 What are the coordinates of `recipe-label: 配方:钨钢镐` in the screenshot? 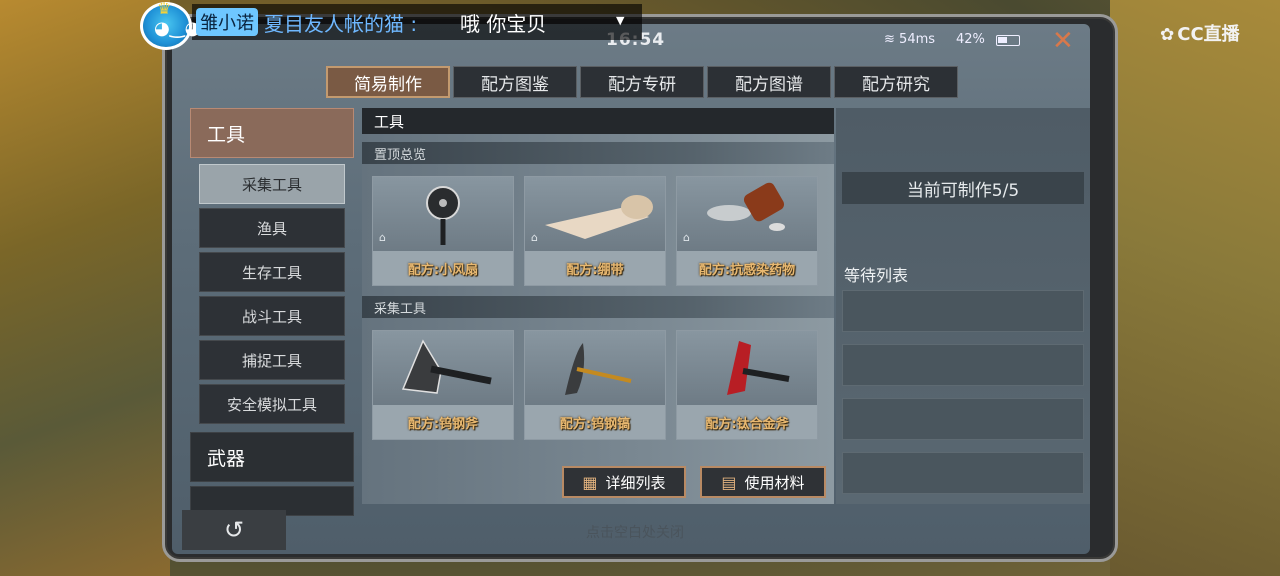 It's located at (595, 422).